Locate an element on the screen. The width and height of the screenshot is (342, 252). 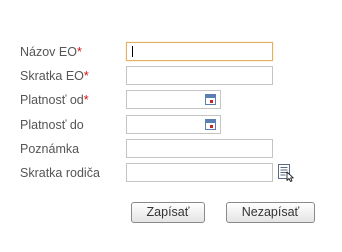
label-platnost-do: Platnosť do is located at coordinates (52, 125).